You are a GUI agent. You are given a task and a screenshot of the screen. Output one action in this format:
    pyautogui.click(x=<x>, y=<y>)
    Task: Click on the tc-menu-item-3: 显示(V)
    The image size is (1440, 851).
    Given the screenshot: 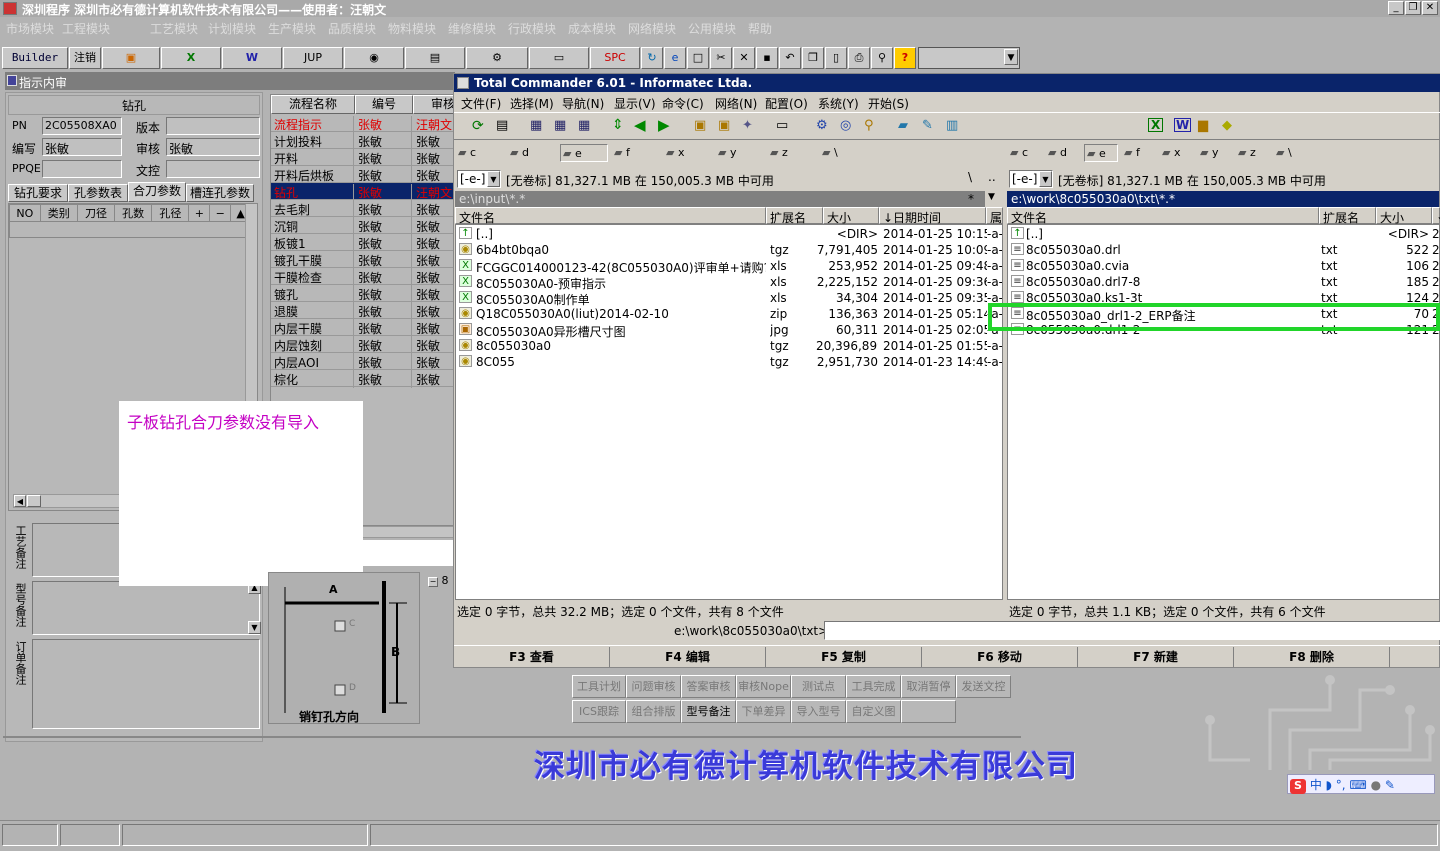 What is the action you would take?
    pyautogui.click(x=635, y=103)
    